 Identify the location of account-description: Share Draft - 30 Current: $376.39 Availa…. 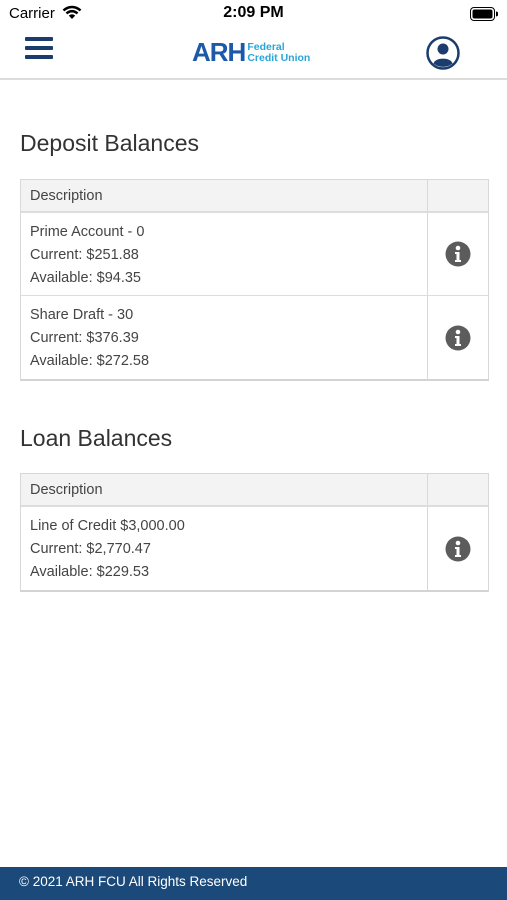
(224, 337).